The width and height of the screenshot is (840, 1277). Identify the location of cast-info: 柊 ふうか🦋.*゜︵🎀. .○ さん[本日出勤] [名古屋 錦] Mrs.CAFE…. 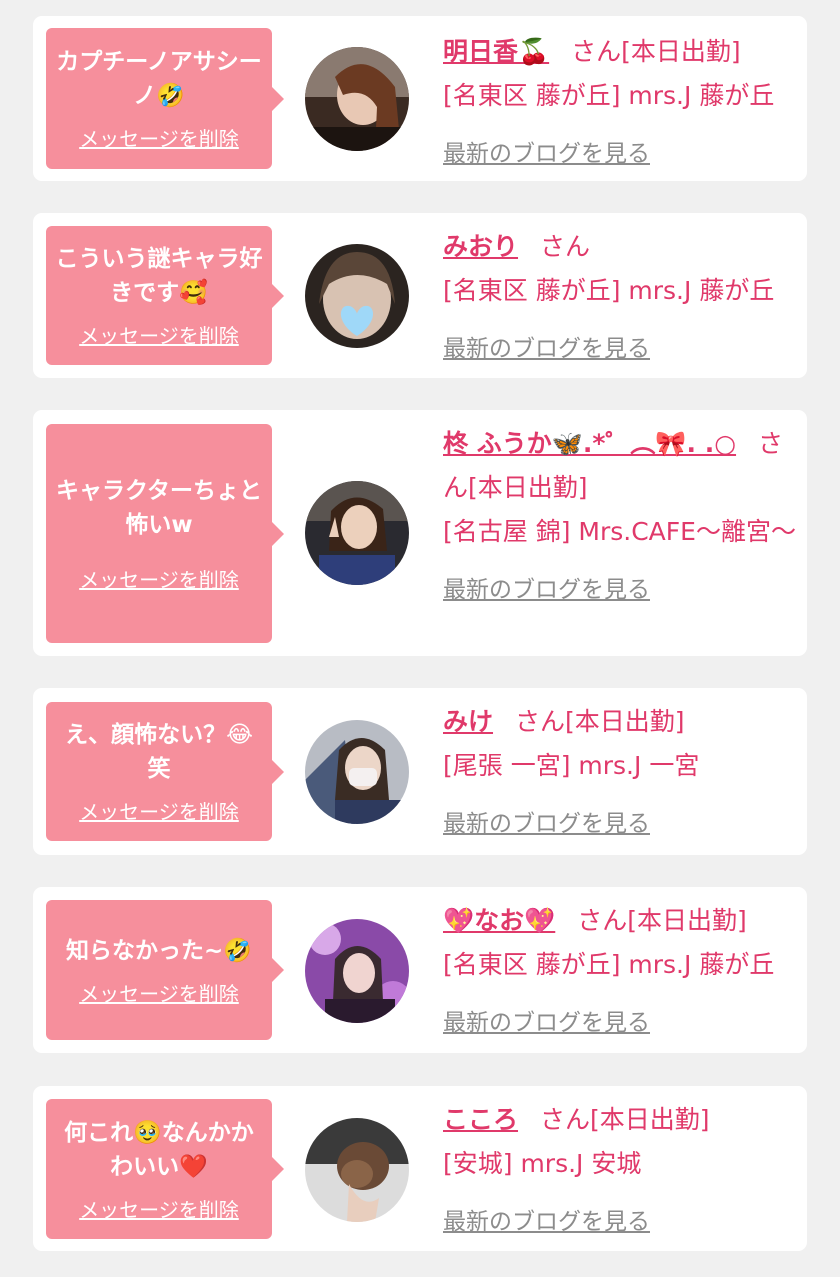
(621, 513).